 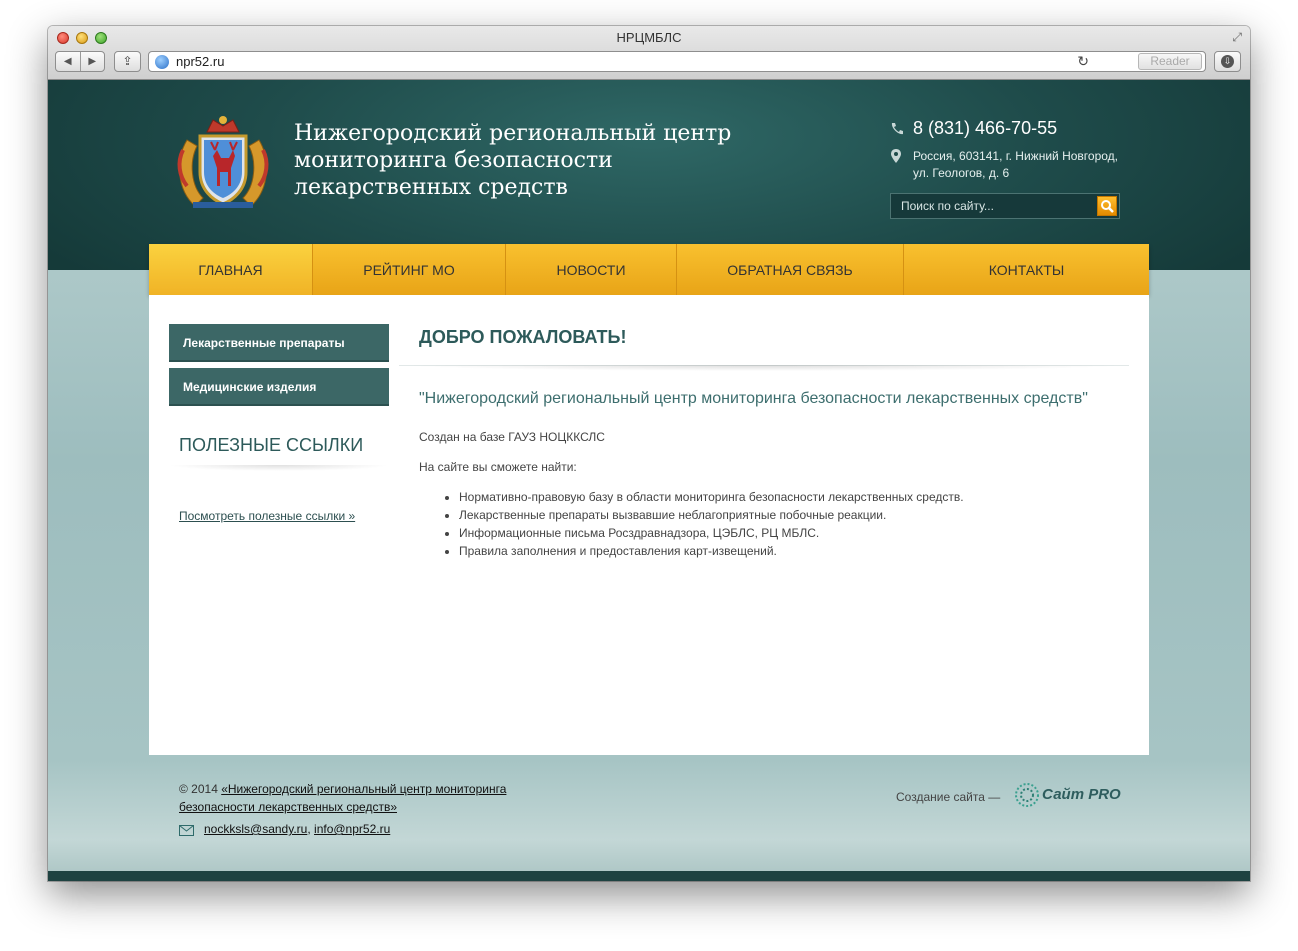 I want to click on fullscreen-icon: ⤢, so click(x=1237, y=37).